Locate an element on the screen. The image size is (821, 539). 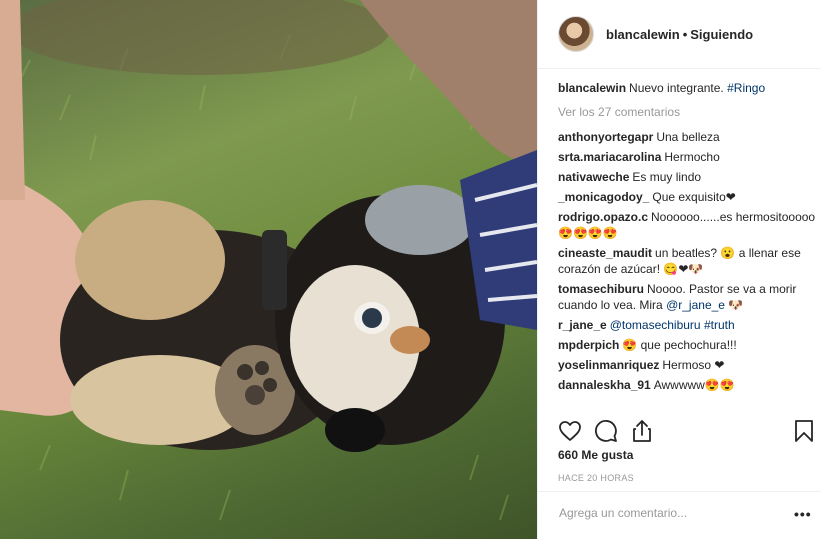
follow-status-button: Siguiendo is located at coordinates (721, 34).